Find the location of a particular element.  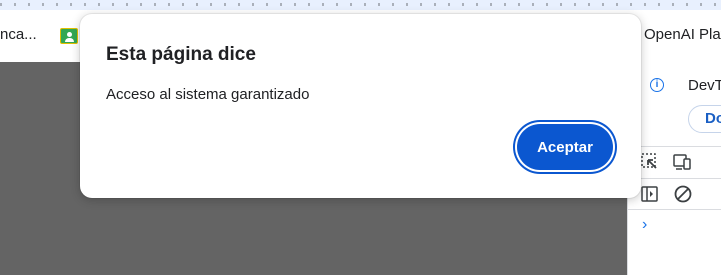

classroom-bookmark-icon is located at coordinates (69, 36).